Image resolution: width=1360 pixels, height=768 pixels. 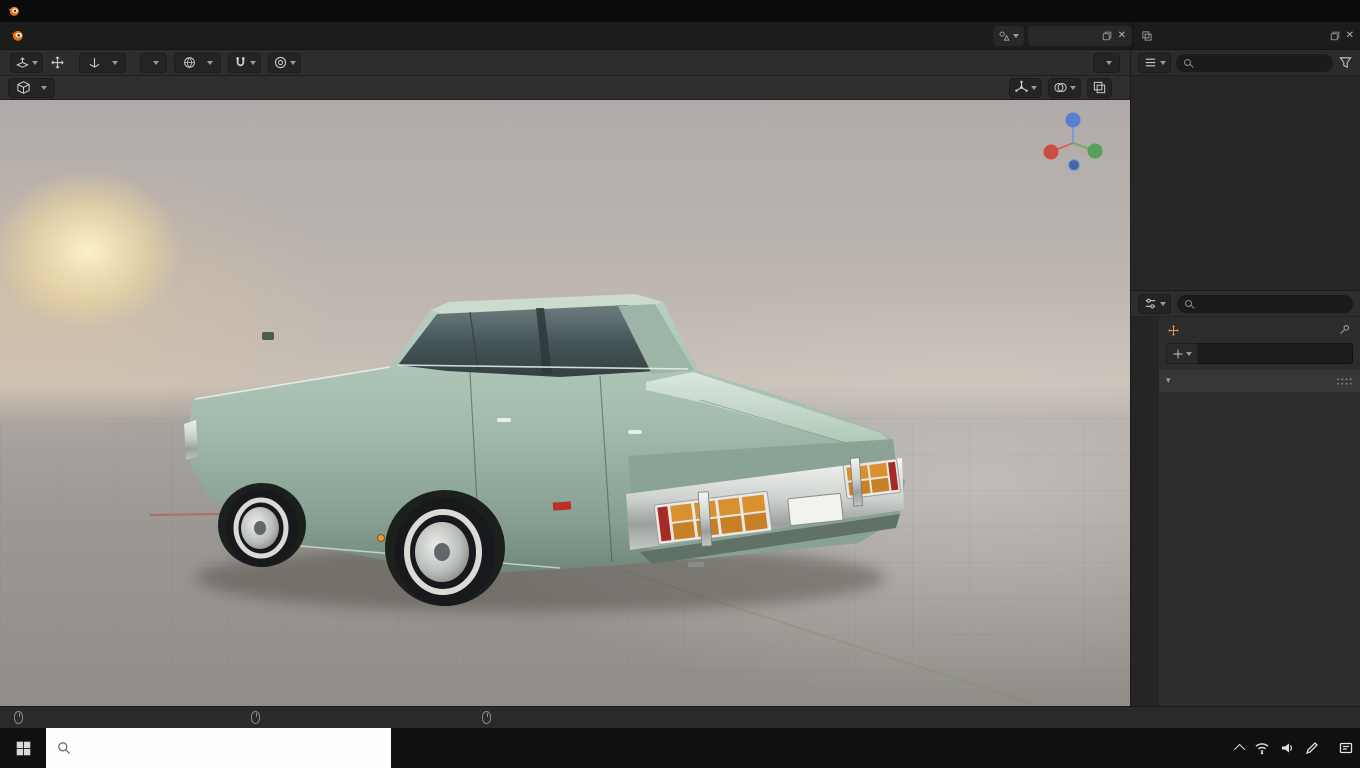 I want to click on minimize-button, so click(x=1250, y=11).